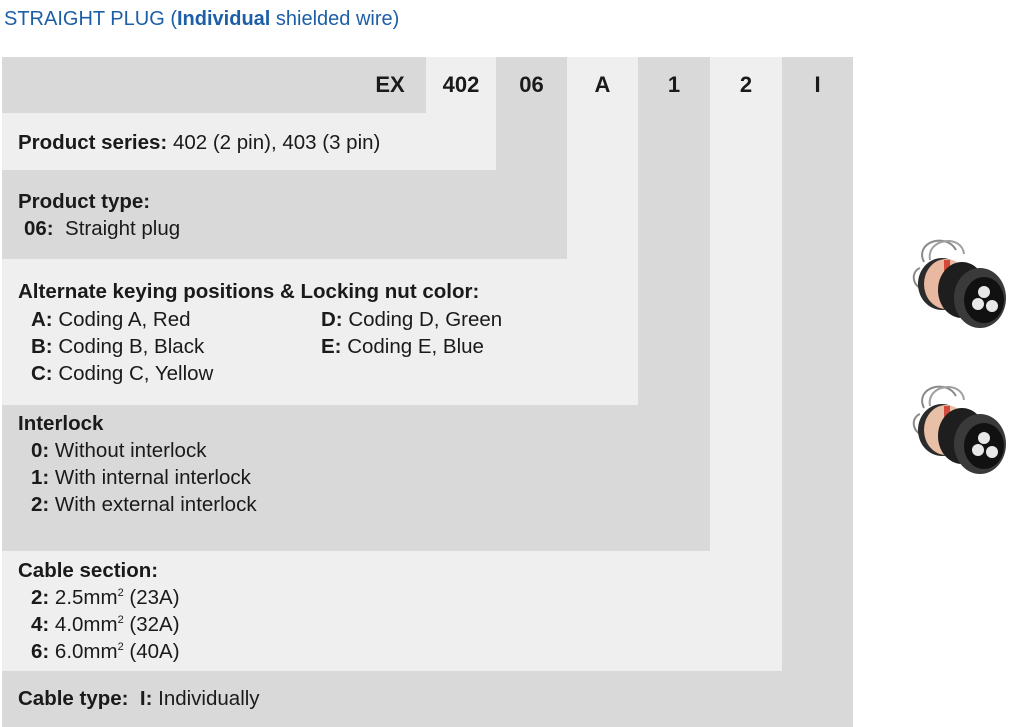 Image resolution: width=1028 pixels, height=727 pixels. What do you see at coordinates (105, 651) in the screenshot?
I see `cable-section-option: 6: 6.0mm2 (40A)` at bounding box center [105, 651].